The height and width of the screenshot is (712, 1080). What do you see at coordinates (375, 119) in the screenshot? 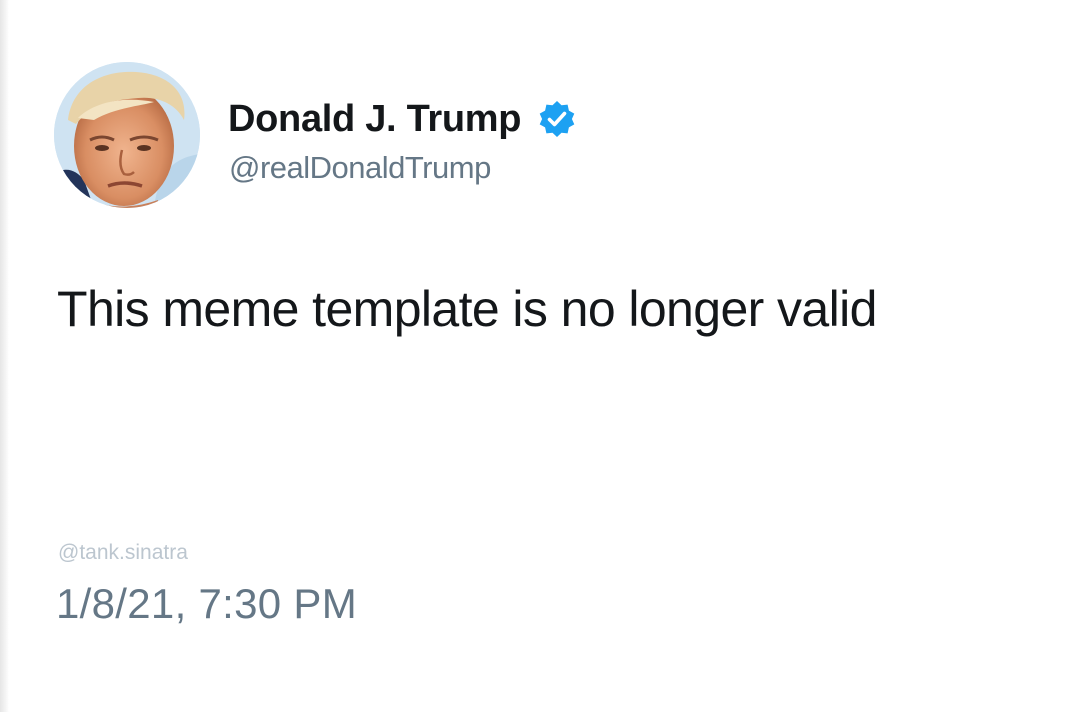
I see `display-name: Donald J. Trump` at bounding box center [375, 119].